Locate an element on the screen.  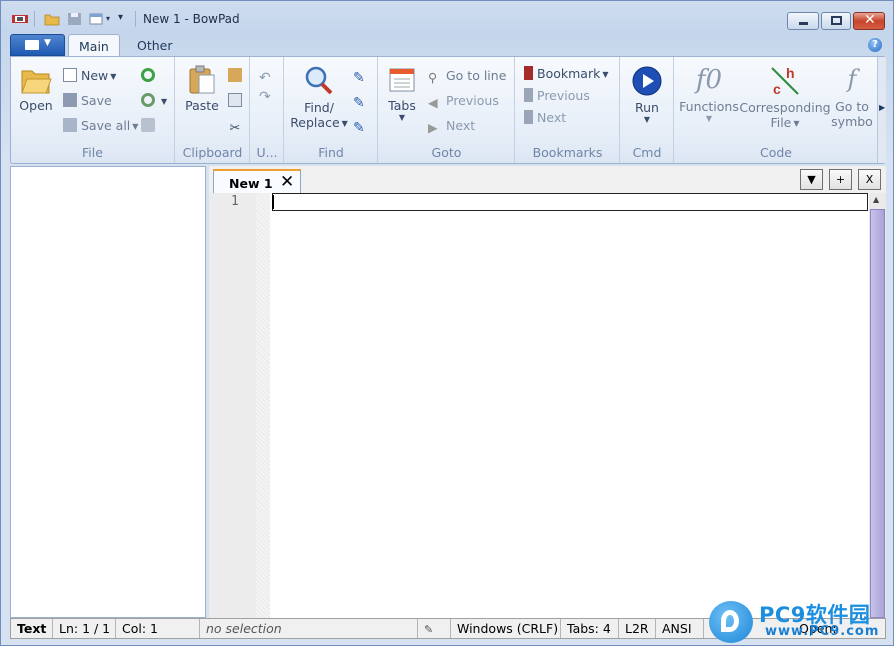
group-goto: Tabs ▼ ⚲ Go to line ◀ Previous ▶ Next Goto is located at coordinates (447, 110).